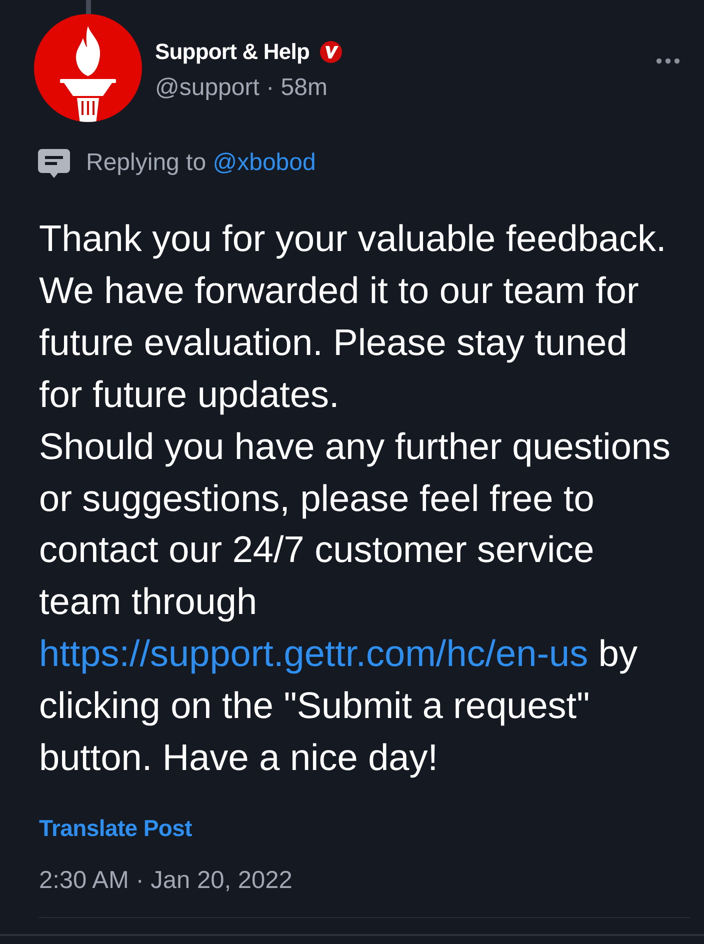  Describe the element at coordinates (232, 52) in the screenshot. I see `author-name: Support & Help` at that location.